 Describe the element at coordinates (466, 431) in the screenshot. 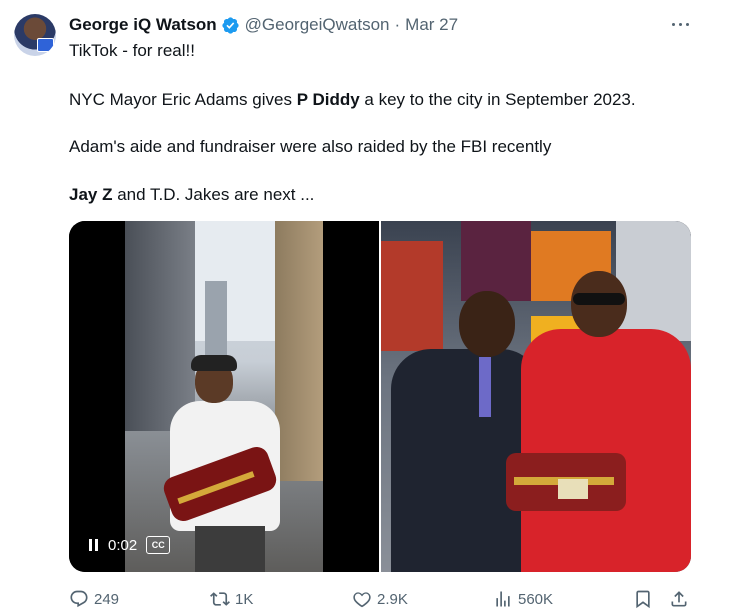

I see `photo-person-left` at that location.